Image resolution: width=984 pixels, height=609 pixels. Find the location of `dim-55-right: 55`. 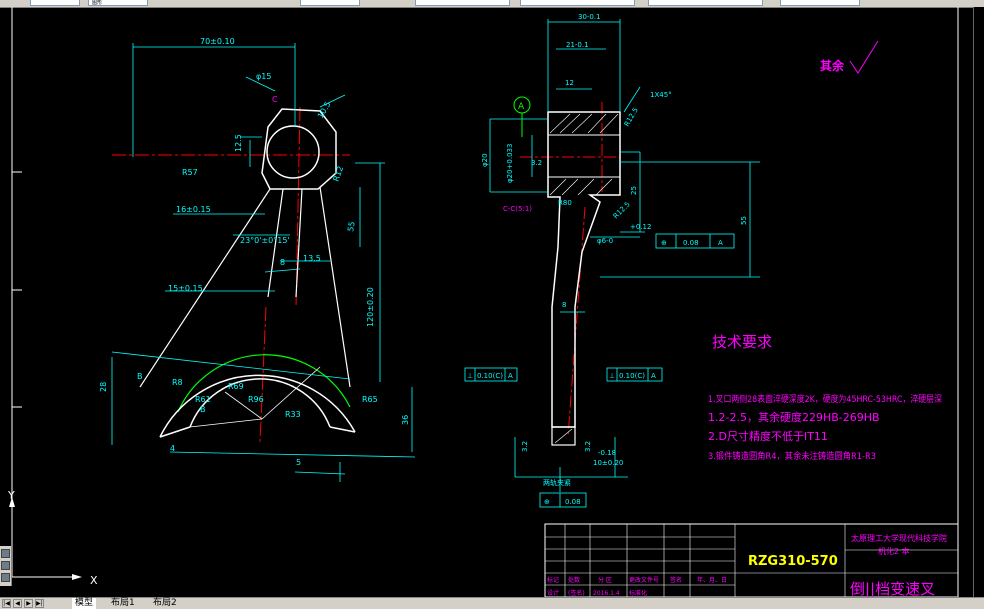

dim-55-right: 55 is located at coordinates (744, 220).